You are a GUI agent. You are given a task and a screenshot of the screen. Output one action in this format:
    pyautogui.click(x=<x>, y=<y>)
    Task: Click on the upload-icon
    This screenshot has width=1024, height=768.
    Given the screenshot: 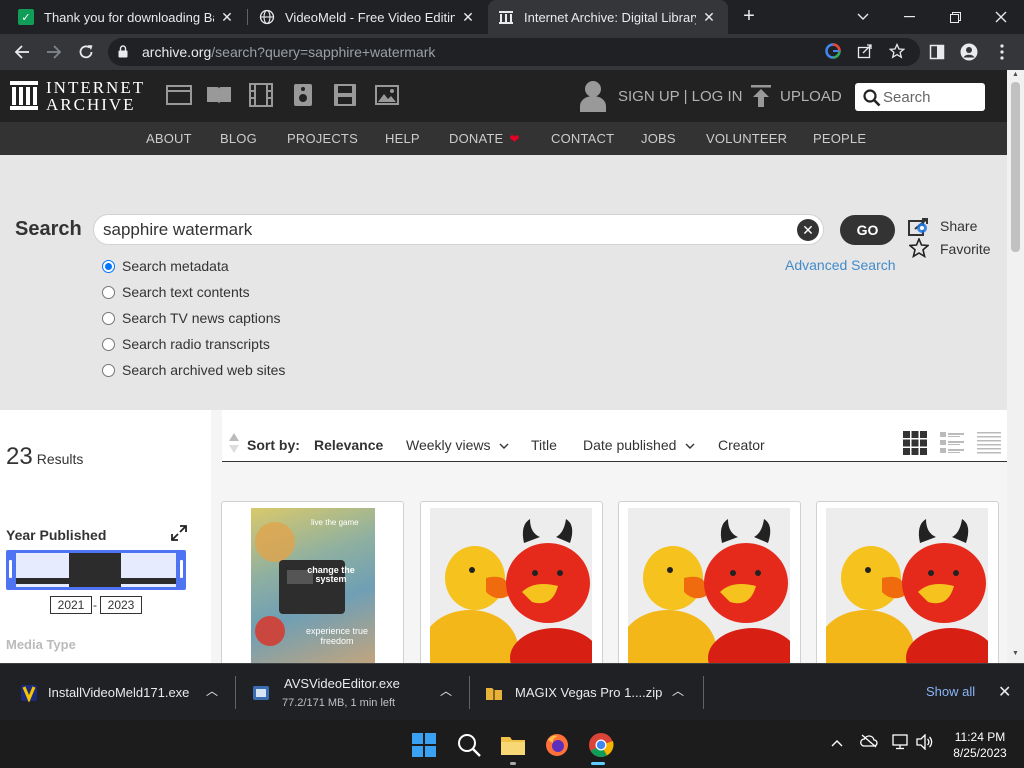 What is the action you would take?
    pyautogui.click(x=761, y=96)
    